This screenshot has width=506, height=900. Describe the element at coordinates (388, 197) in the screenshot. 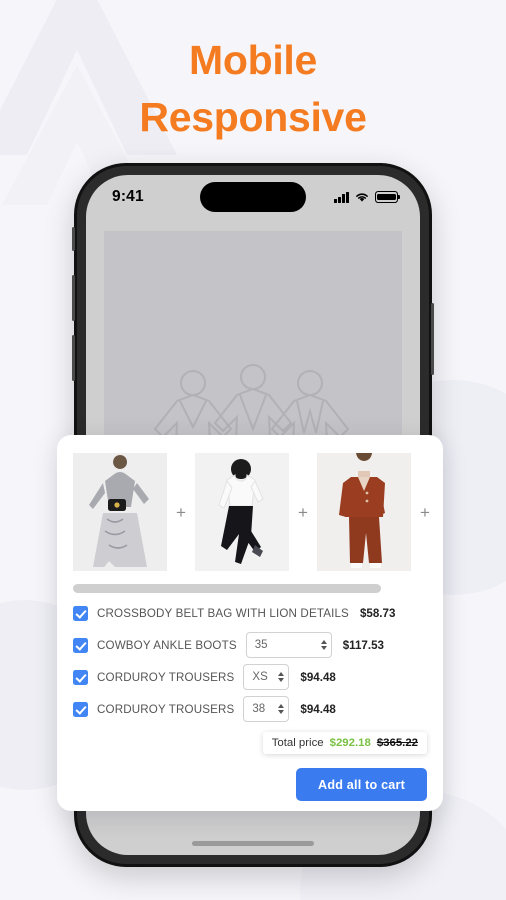

I see `battery-full-icon` at that location.